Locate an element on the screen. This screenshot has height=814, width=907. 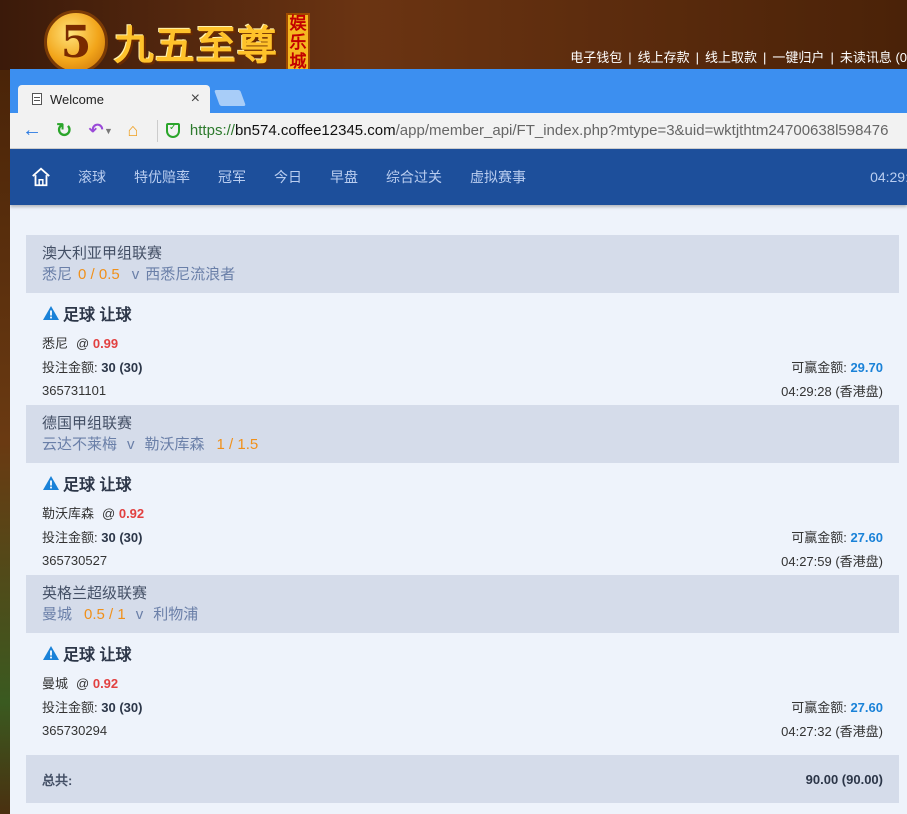
ticket-id: 365730527 is located at coordinates (75, 560).